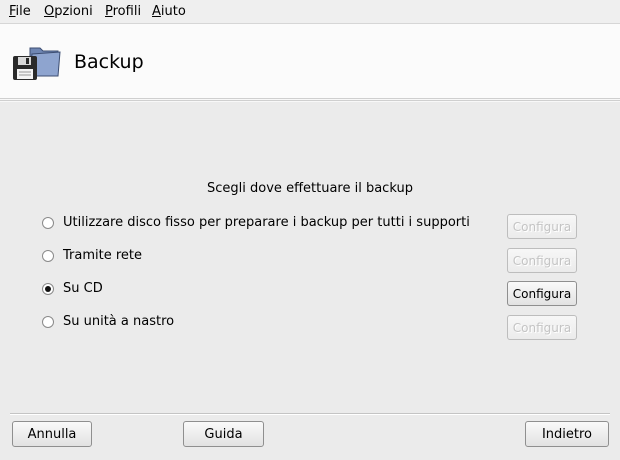  I want to click on option-label: Su unità a nastro, so click(119, 321).